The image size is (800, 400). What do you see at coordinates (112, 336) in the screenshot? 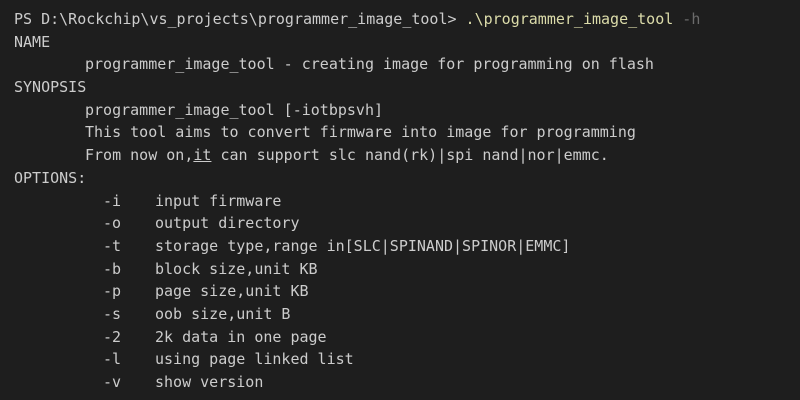
I see `option-flag: -2` at bounding box center [112, 336].